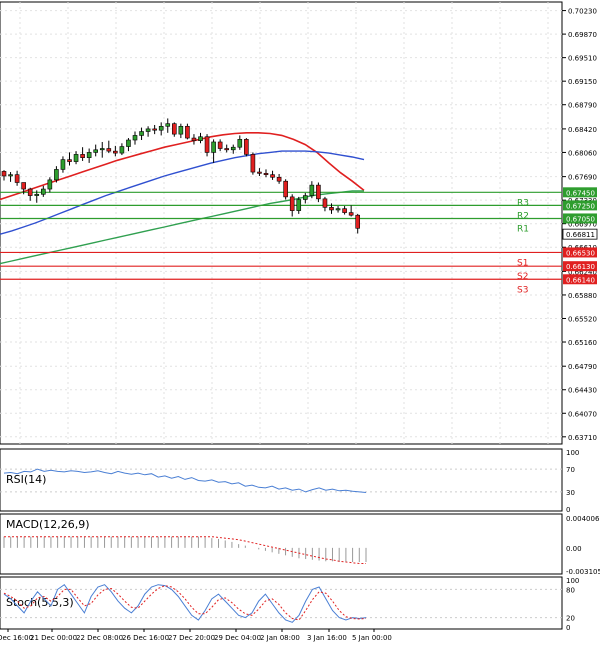  Describe the element at coordinates (48, 524) in the screenshot. I see `macd-title: MACD(12,26,9)` at that location.